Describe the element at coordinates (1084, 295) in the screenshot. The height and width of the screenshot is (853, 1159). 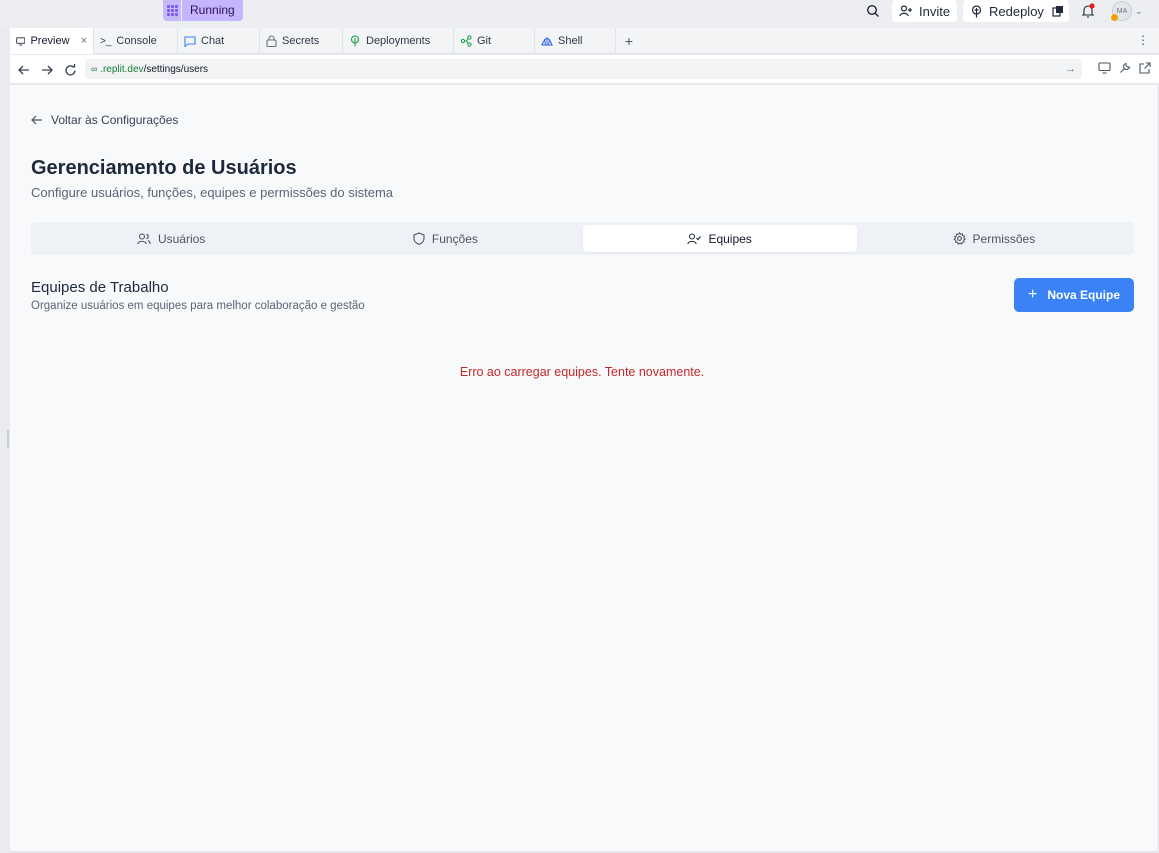
I see `new-team-label: Nova Equipe` at that location.